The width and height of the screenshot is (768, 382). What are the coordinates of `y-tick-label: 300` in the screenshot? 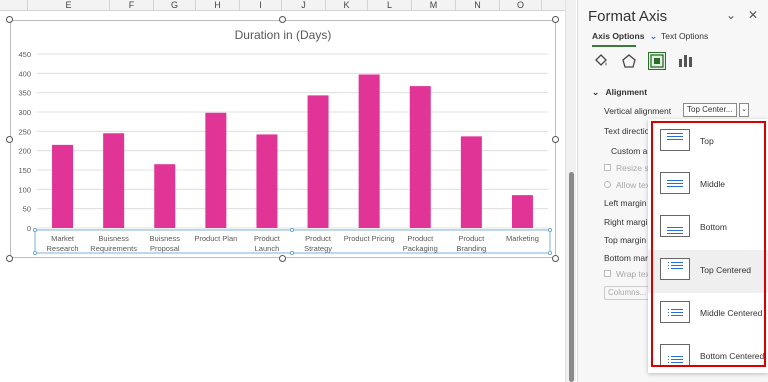 It's located at (24, 112).